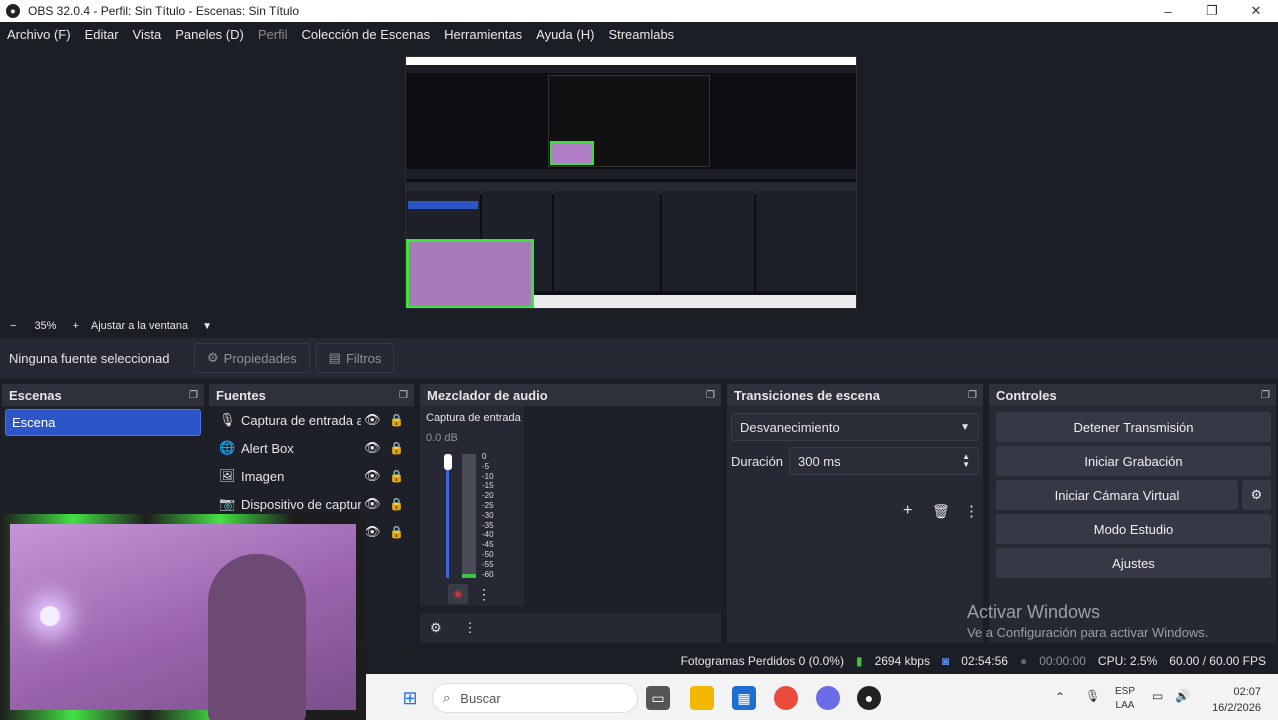 This screenshot has width=1278, height=720. I want to click on meter-tick-label: -30, so click(488, 515).